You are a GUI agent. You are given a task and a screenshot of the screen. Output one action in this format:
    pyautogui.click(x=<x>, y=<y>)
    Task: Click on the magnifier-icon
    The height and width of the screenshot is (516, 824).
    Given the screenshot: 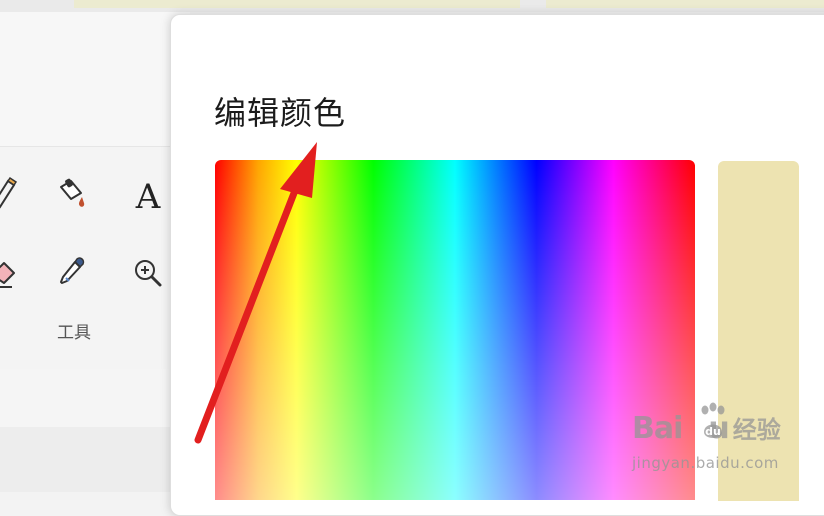 What is the action you would take?
    pyautogui.click(x=148, y=273)
    